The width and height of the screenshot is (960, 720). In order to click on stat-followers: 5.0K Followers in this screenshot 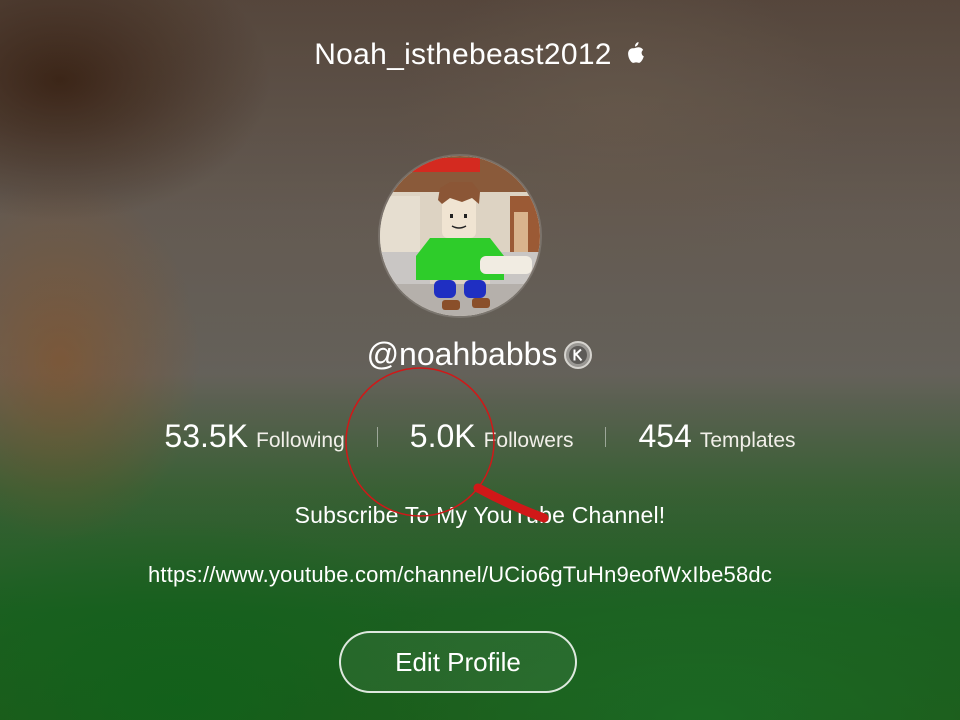, I will do `click(492, 436)`.